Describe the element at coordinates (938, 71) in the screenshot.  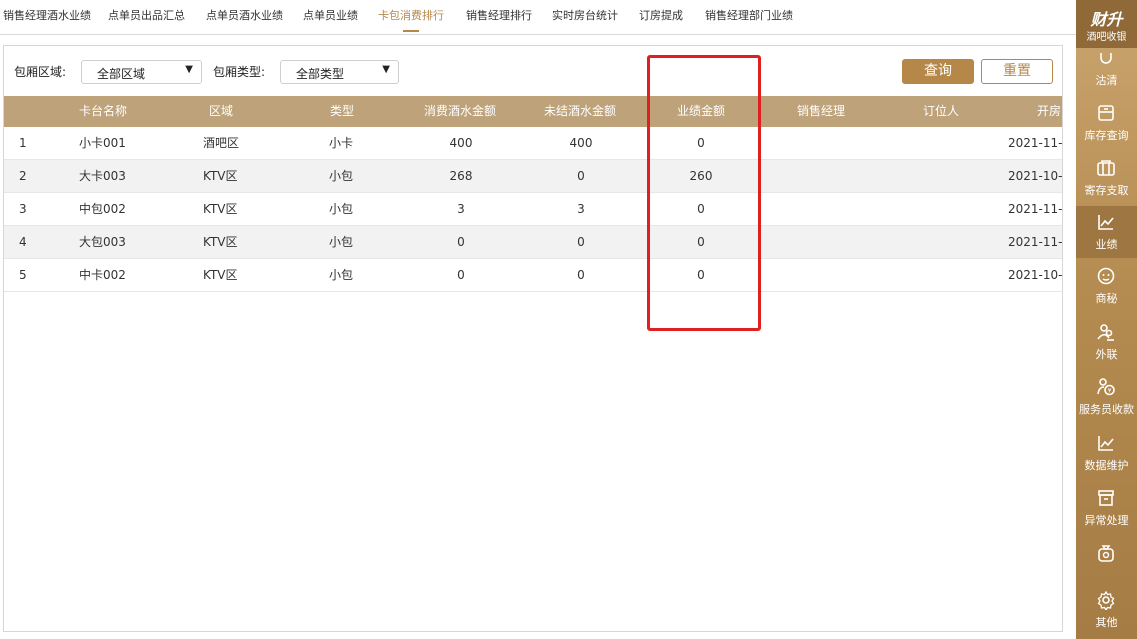
I see `query-button: 查询` at that location.